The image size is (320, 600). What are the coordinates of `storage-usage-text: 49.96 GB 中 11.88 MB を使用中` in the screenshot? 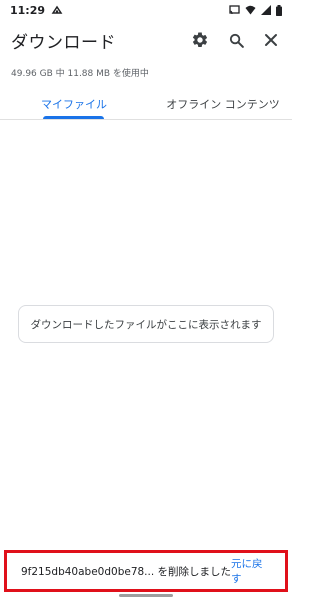 It's located at (80, 74).